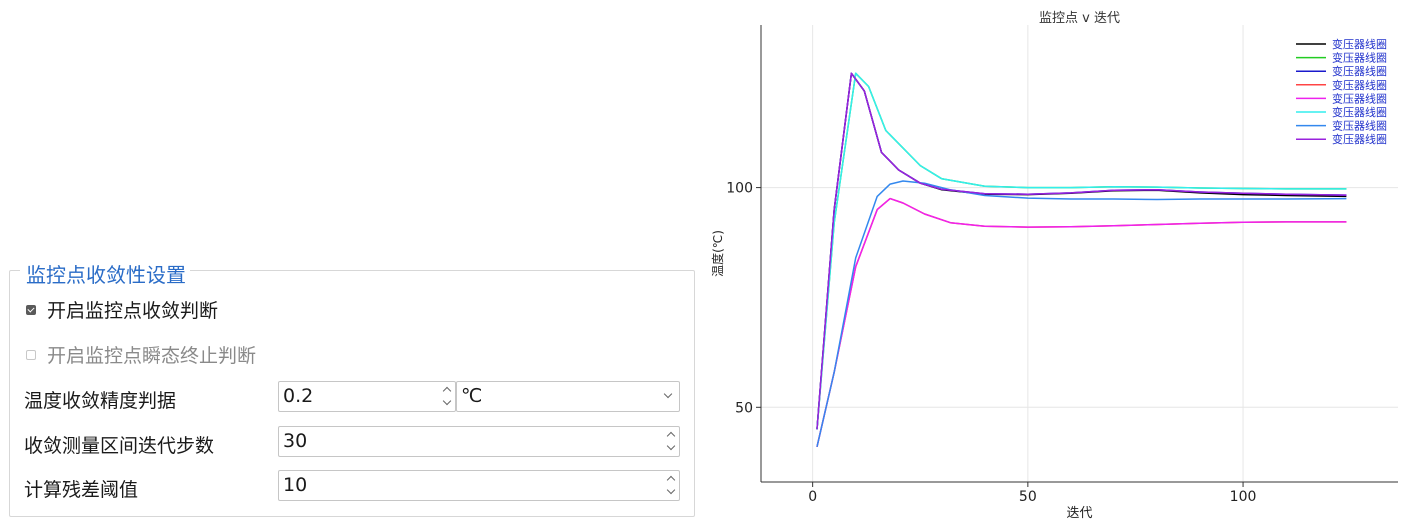 Image resolution: width=1408 pixels, height=527 pixels. What do you see at coordinates (119, 446) in the screenshot?
I see `measure-steps-label: 收敛测量区间迭代步数` at bounding box center [119, 446].